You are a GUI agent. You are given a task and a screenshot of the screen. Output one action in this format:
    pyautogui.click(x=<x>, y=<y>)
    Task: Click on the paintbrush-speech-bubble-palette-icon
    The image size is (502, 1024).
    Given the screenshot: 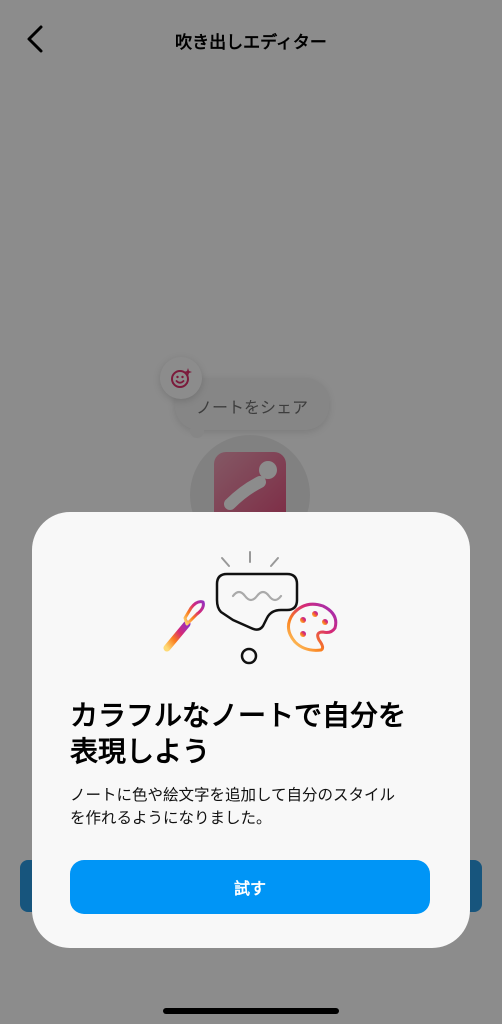 What is the action you would take?
    pyautogui.click(x=250, y=608)
    